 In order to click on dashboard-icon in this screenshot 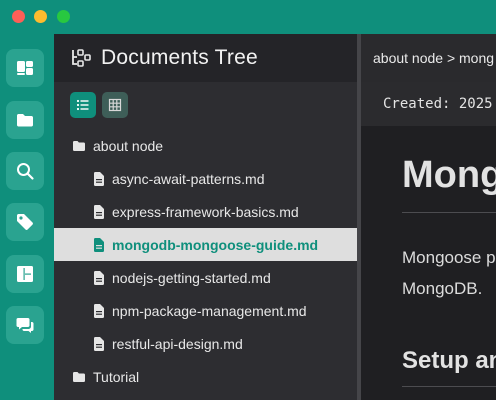, I will do `click(25, 68)`.